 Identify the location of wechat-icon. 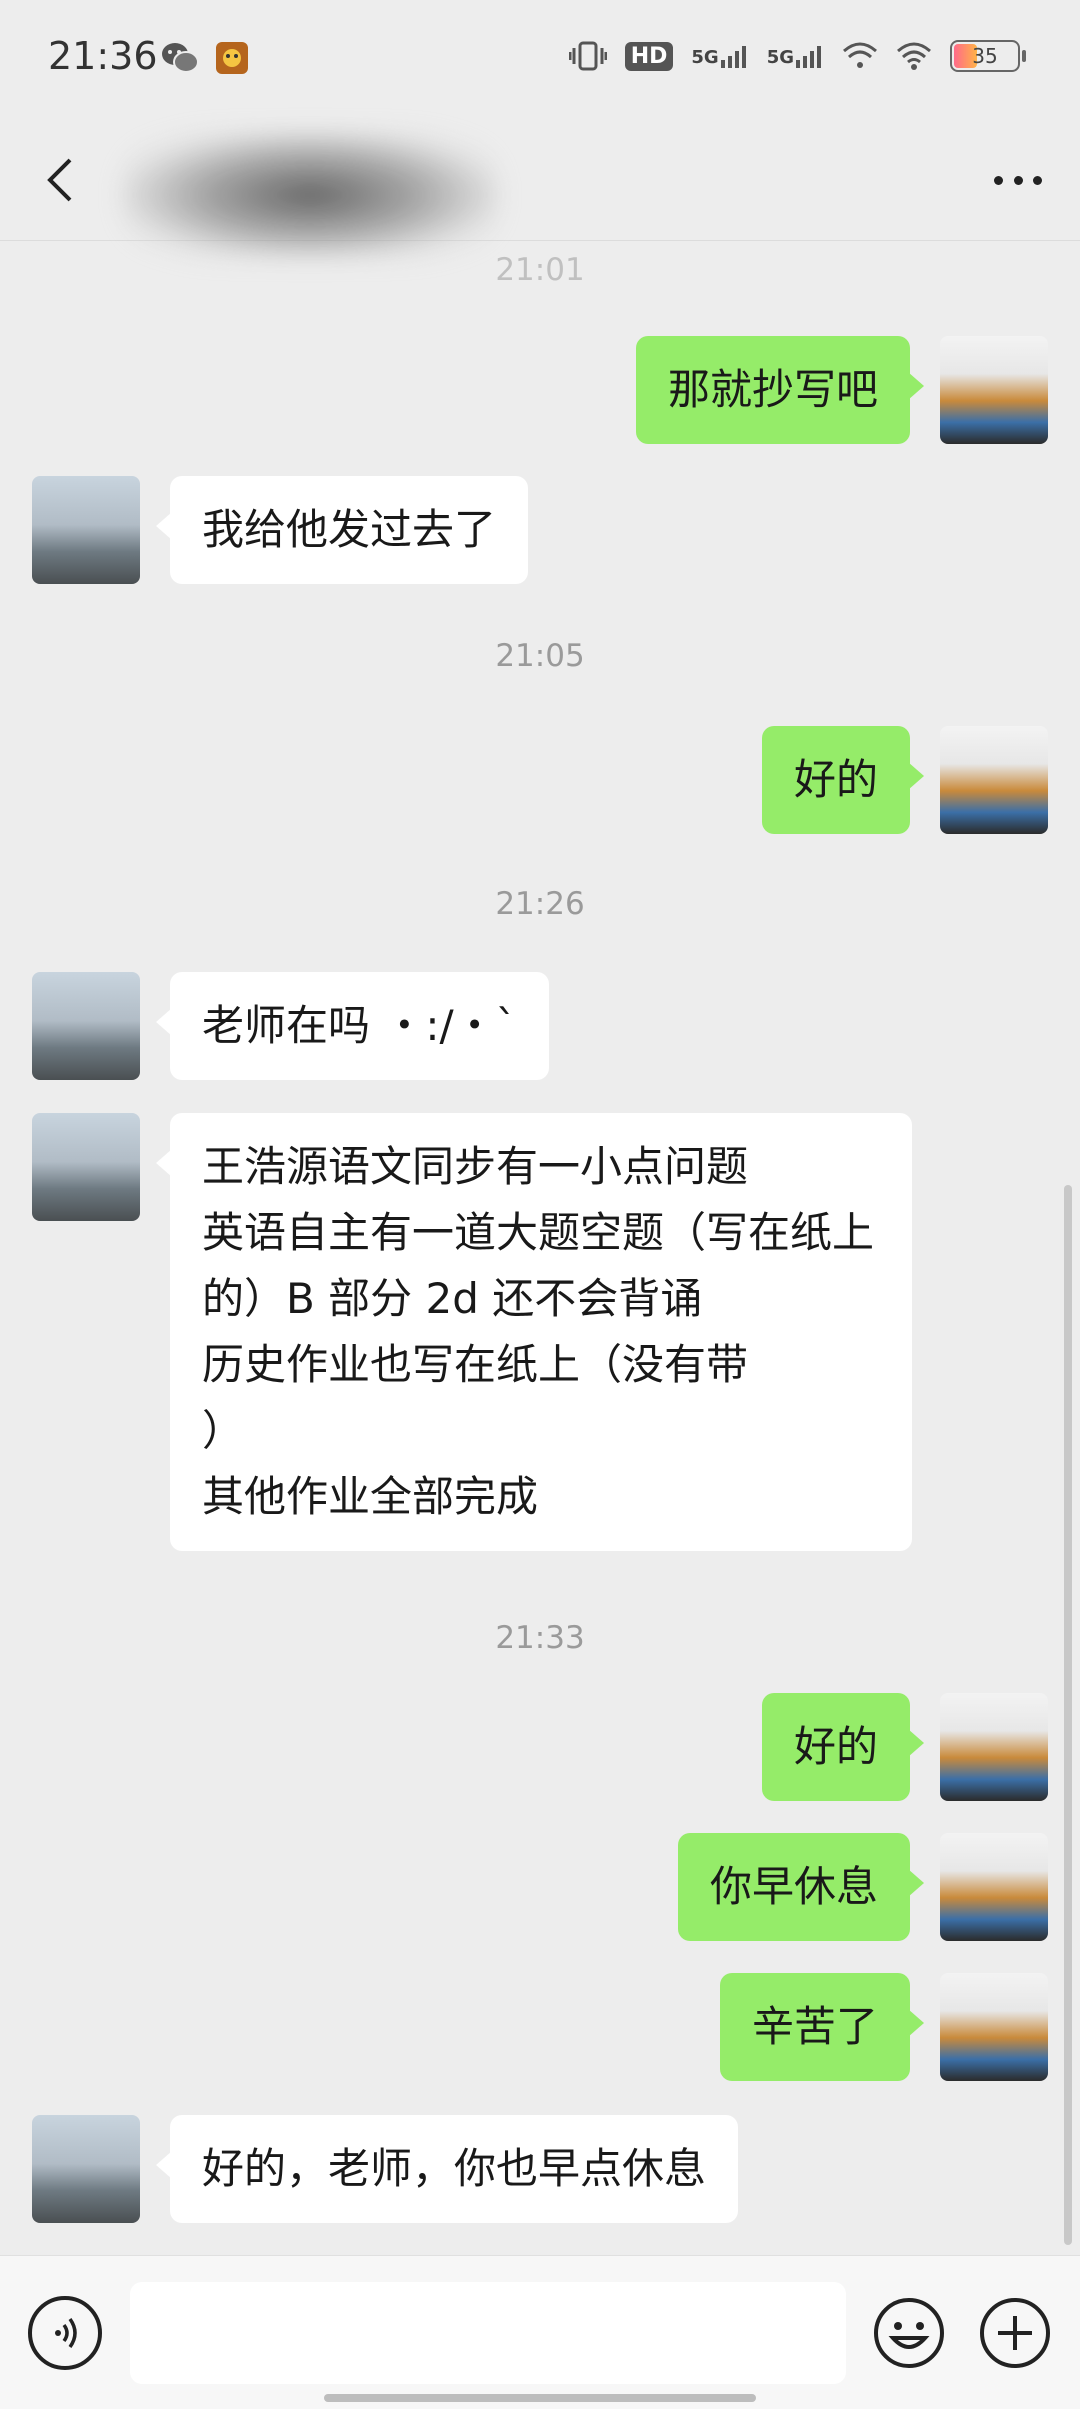
(180, 58).